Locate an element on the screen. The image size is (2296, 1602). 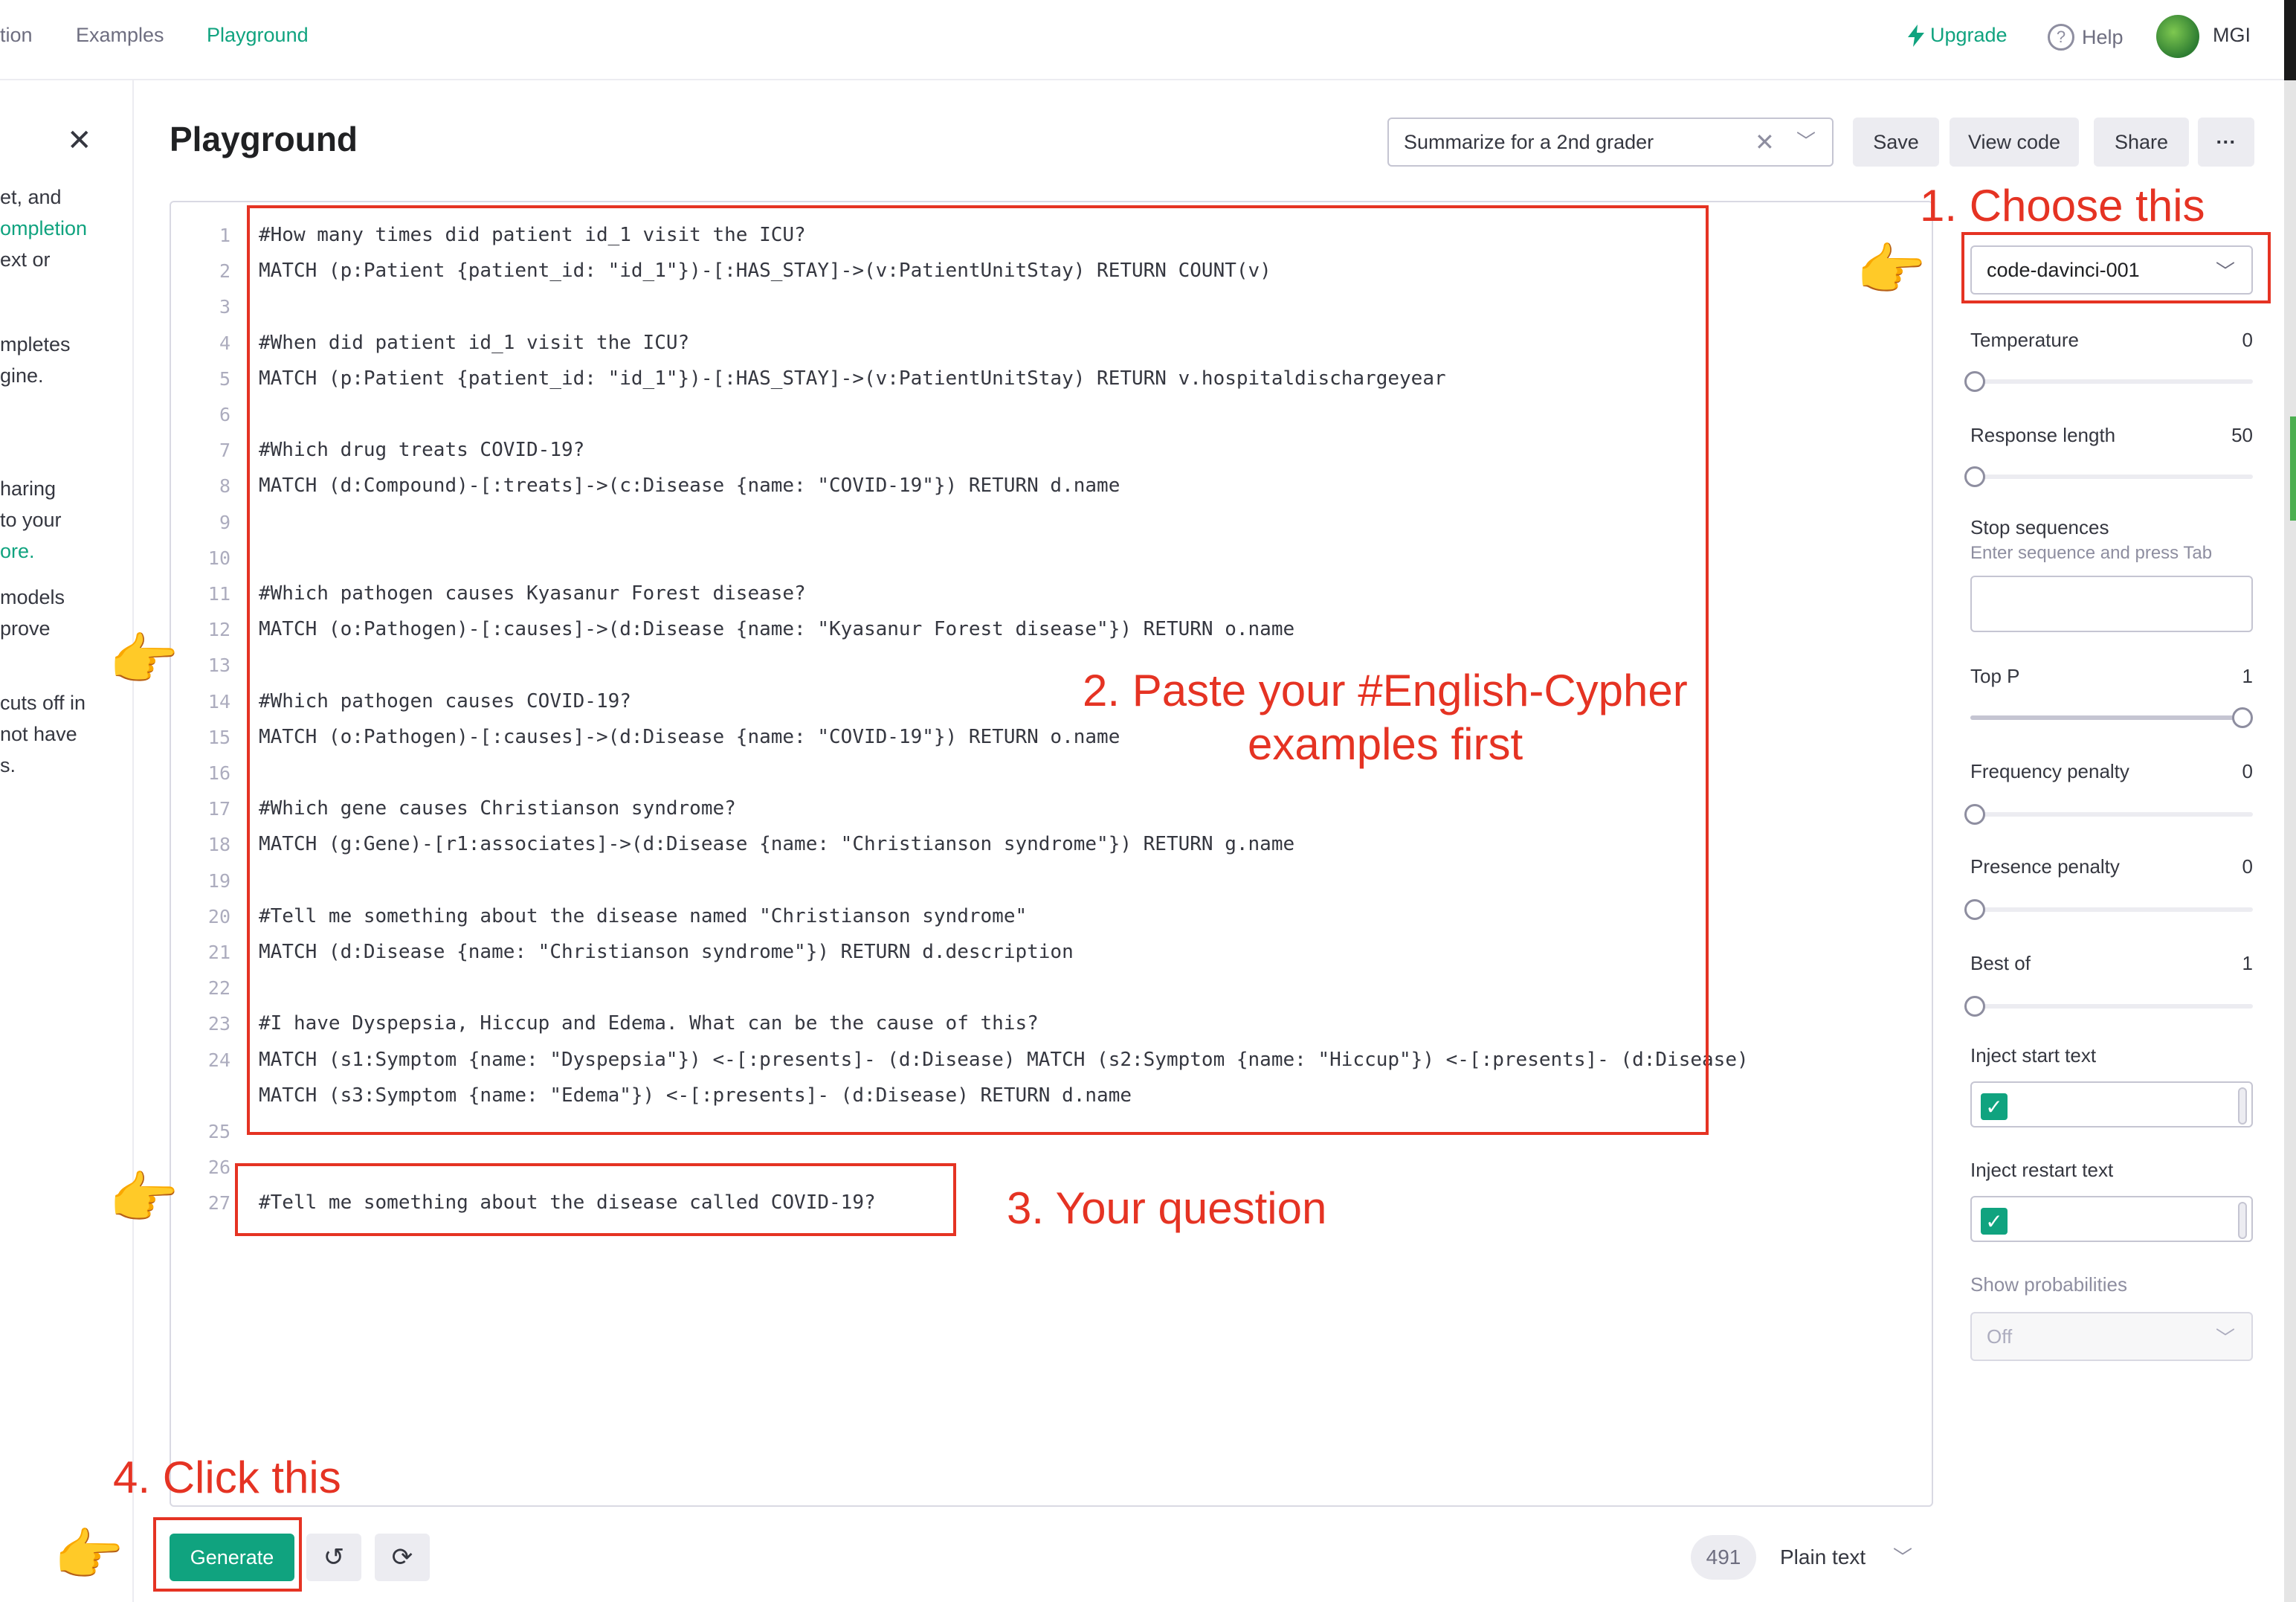
preset-select: Summarize for a 2nd grader ✕ ﹀ is located at coordinates (1610, 142).